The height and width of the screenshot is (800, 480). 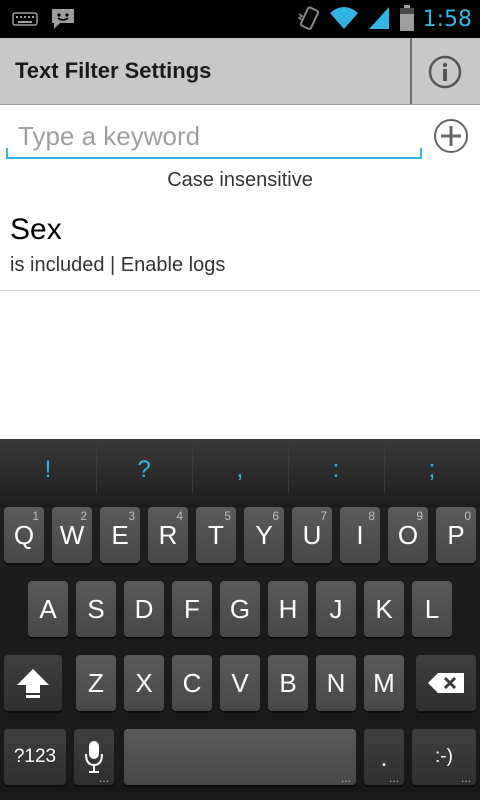 I want to click on signal-icon, so click(x=379, y=20).